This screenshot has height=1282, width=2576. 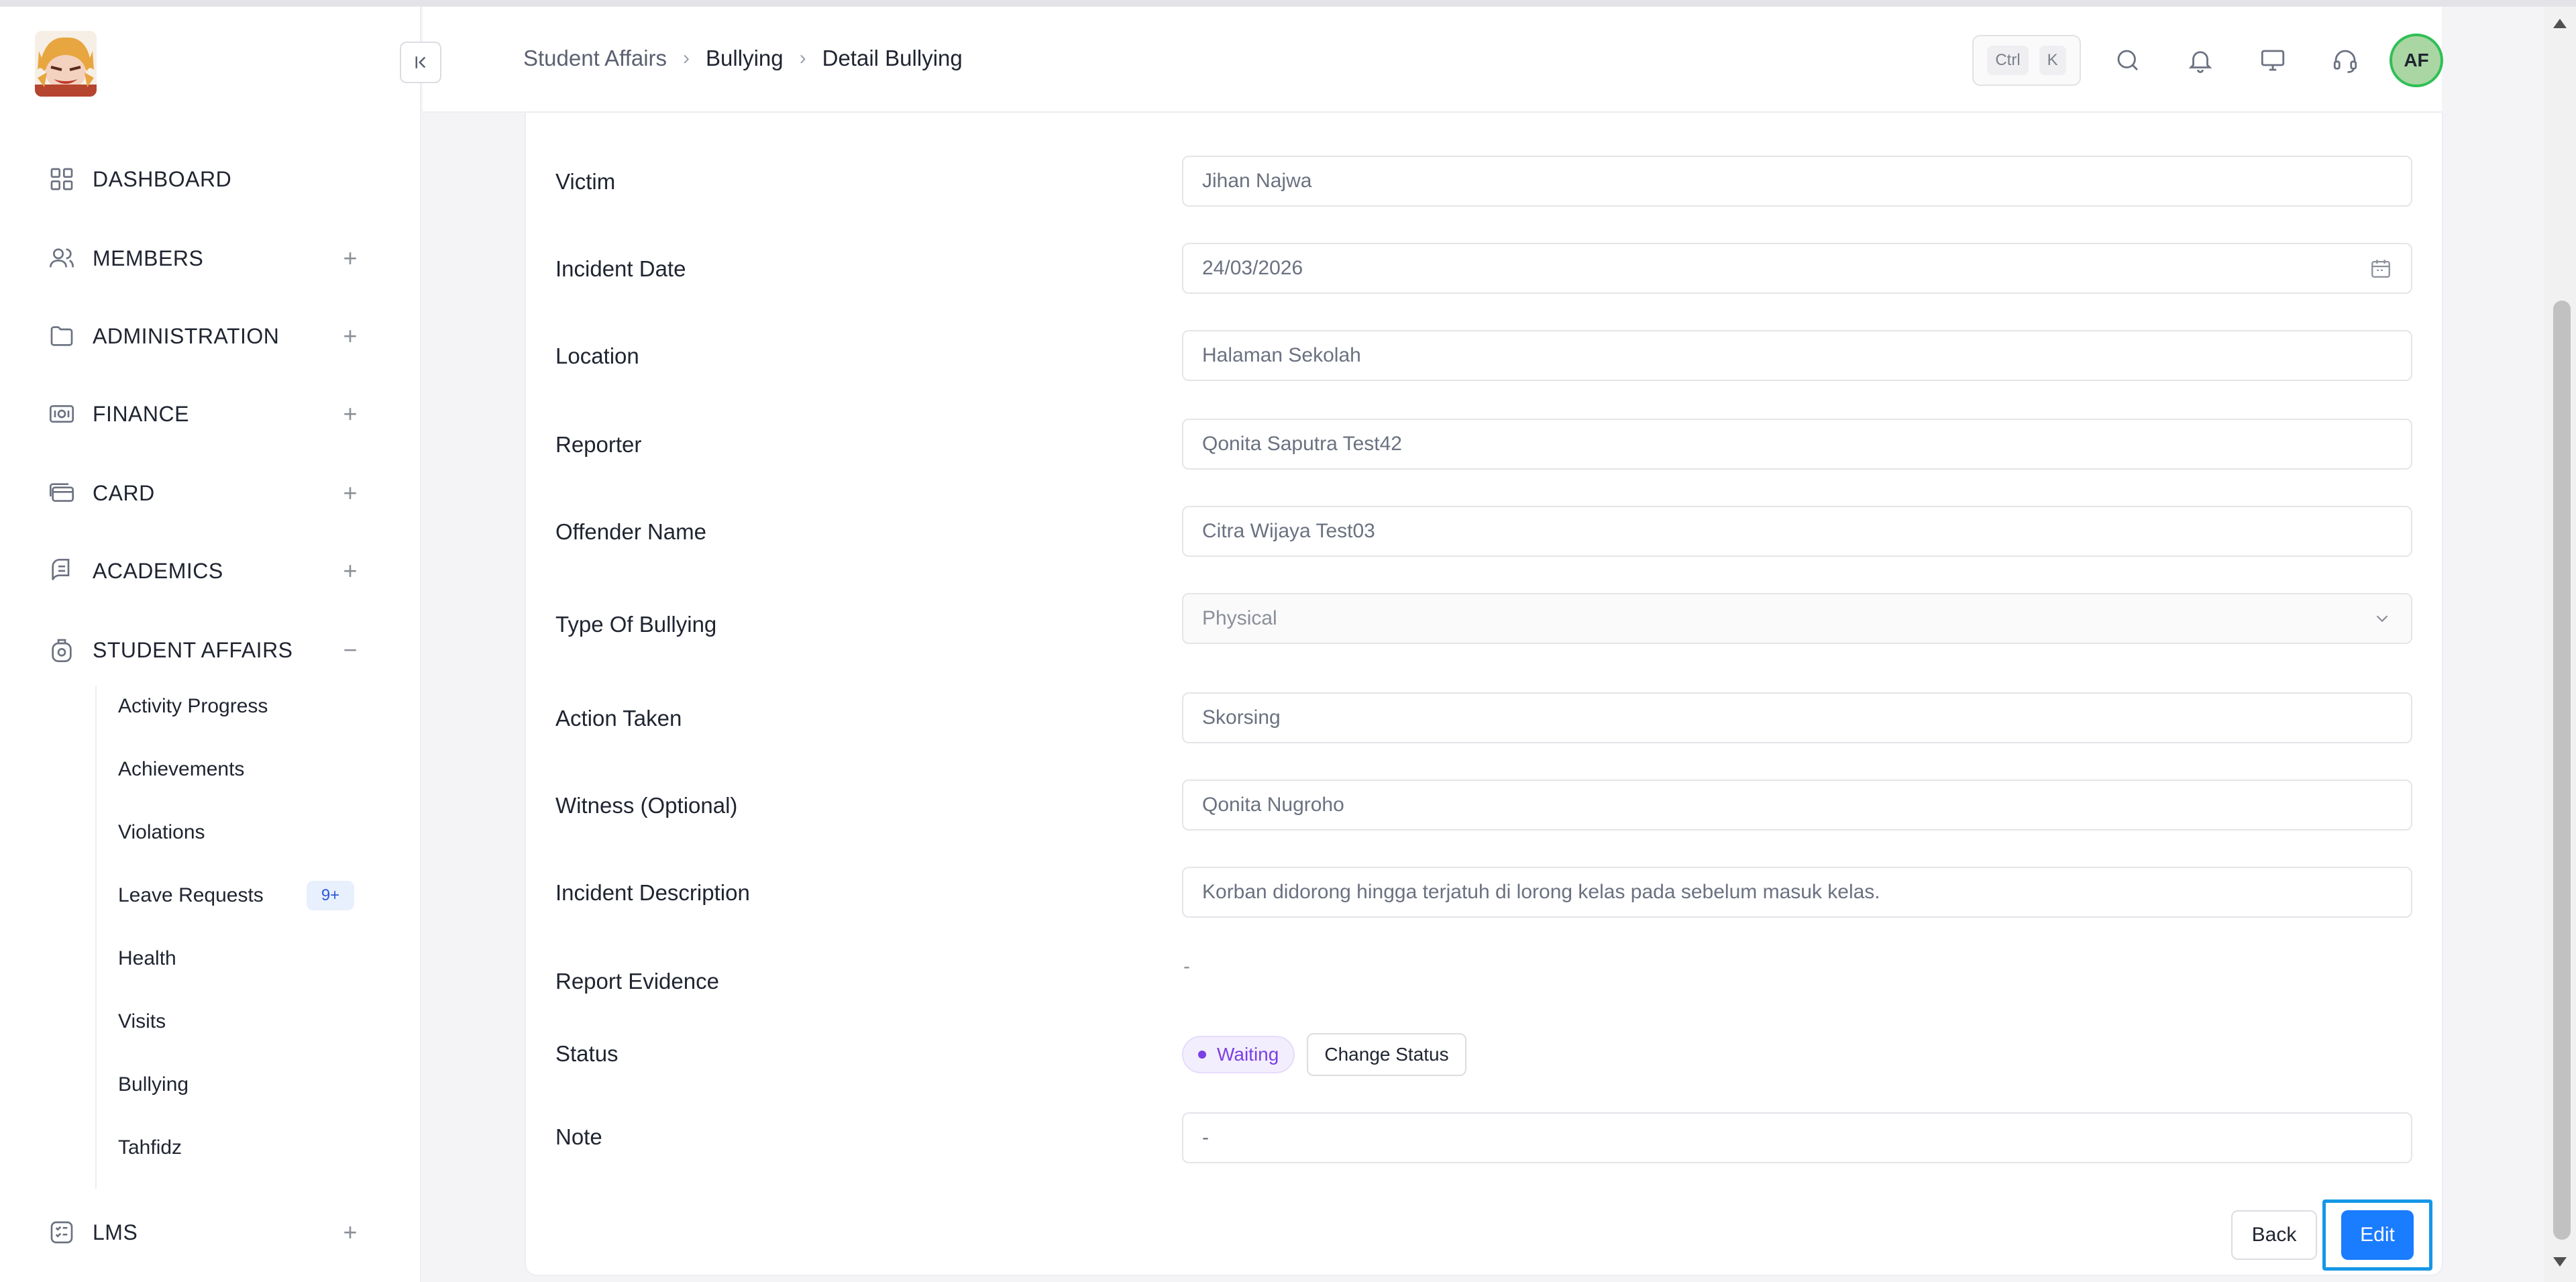 What do you see at coordinates (2377, 1235) in the screenshot?
I see `edit-button: Edit` at bounding box center [2377, 1235].